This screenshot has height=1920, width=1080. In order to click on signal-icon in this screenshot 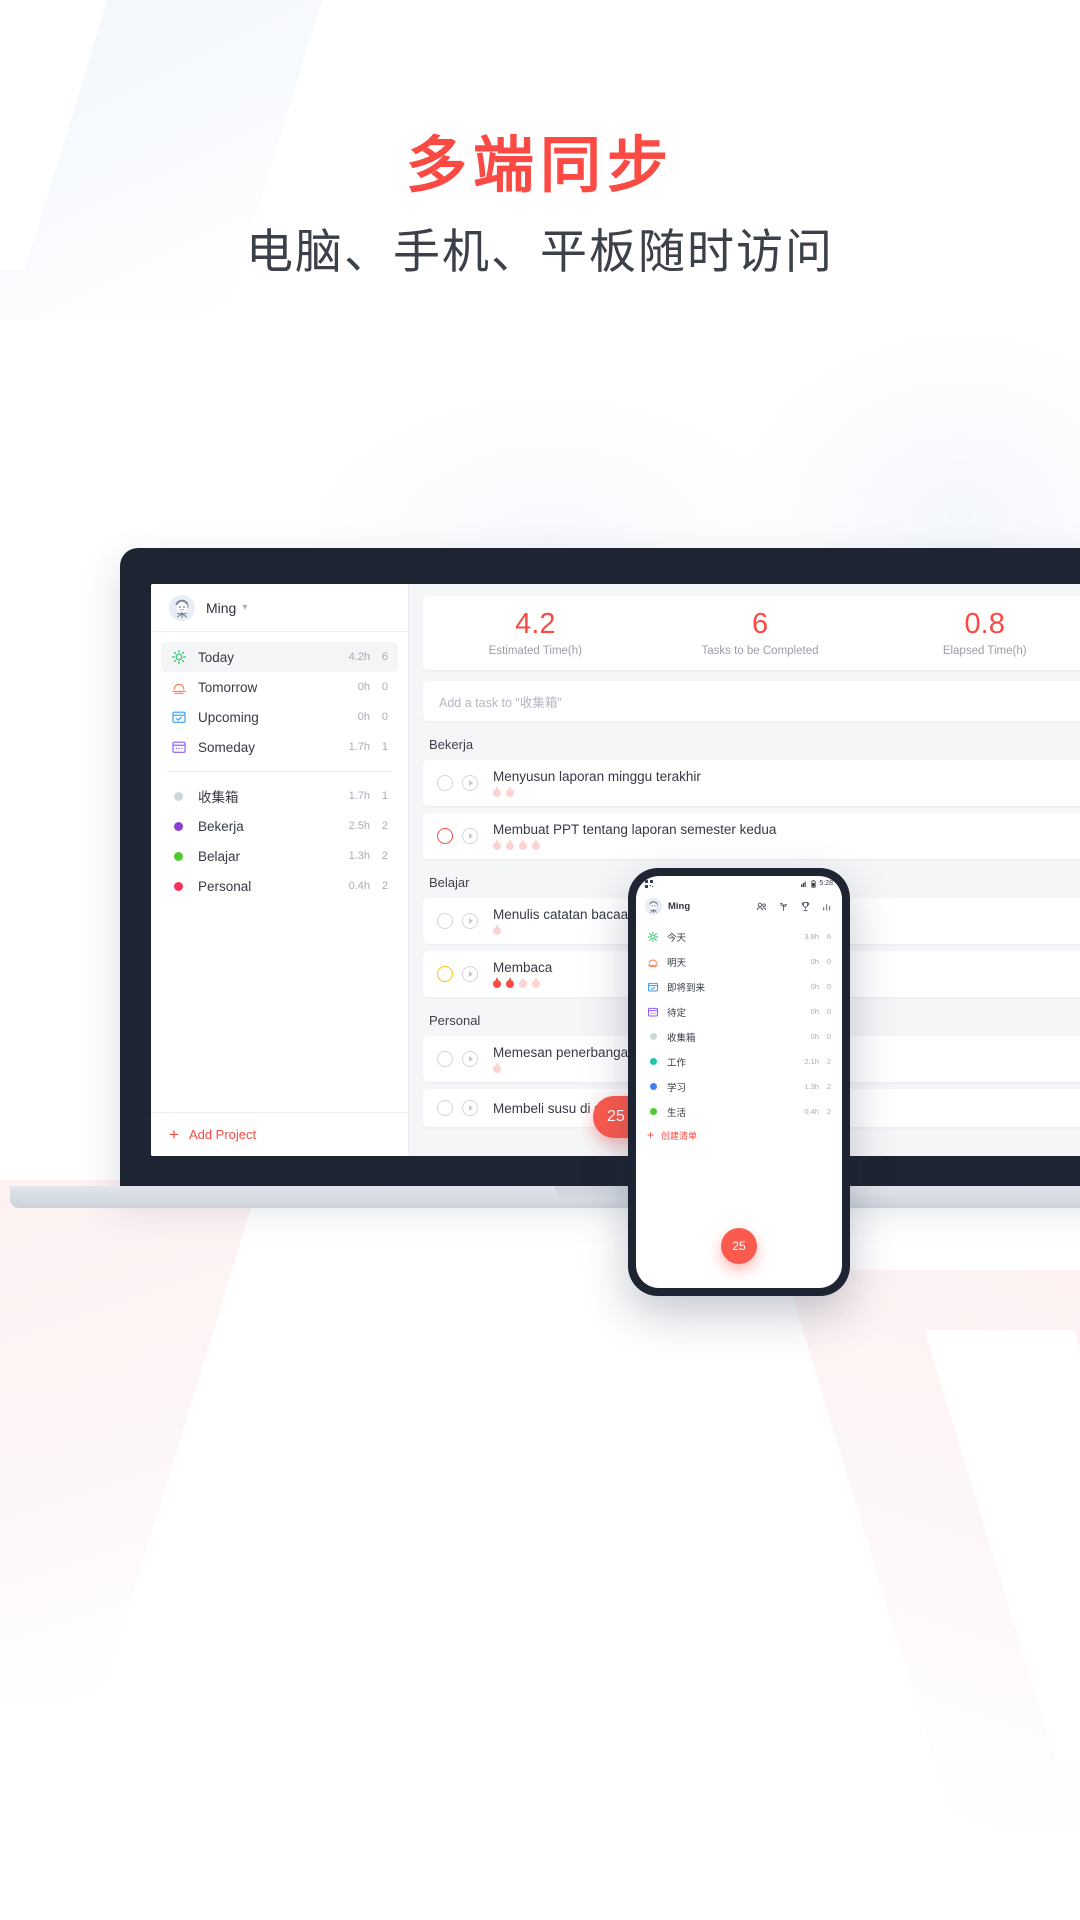, I will do `click(804, 884)`.